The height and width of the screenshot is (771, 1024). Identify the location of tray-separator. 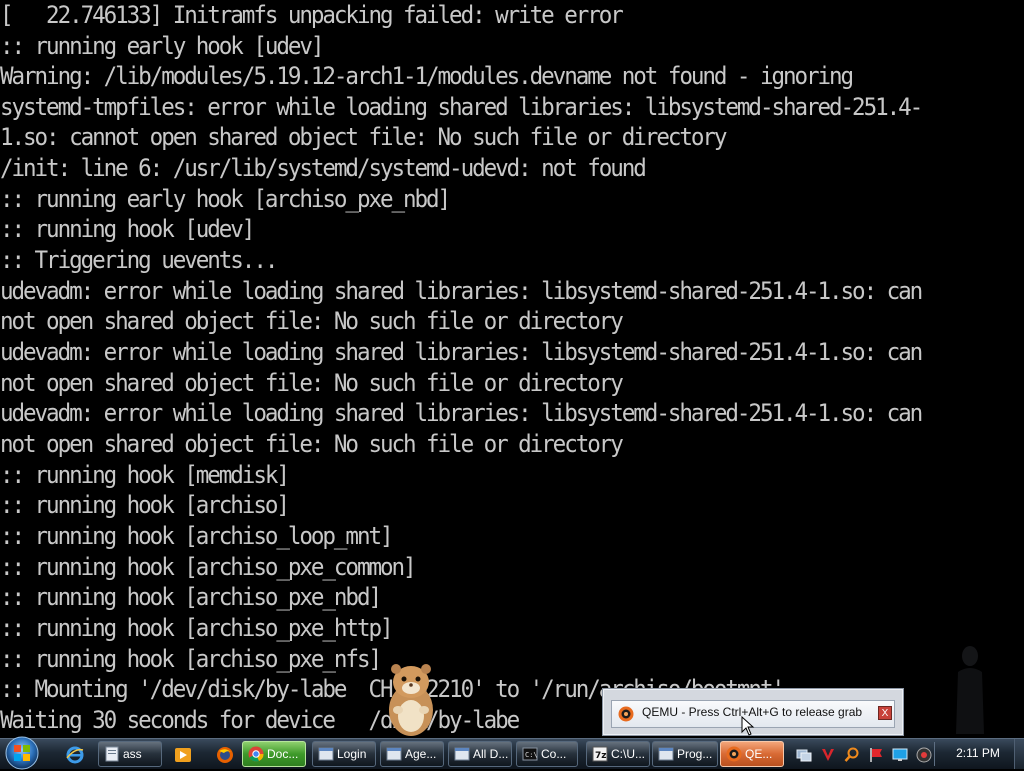
(934, 754).